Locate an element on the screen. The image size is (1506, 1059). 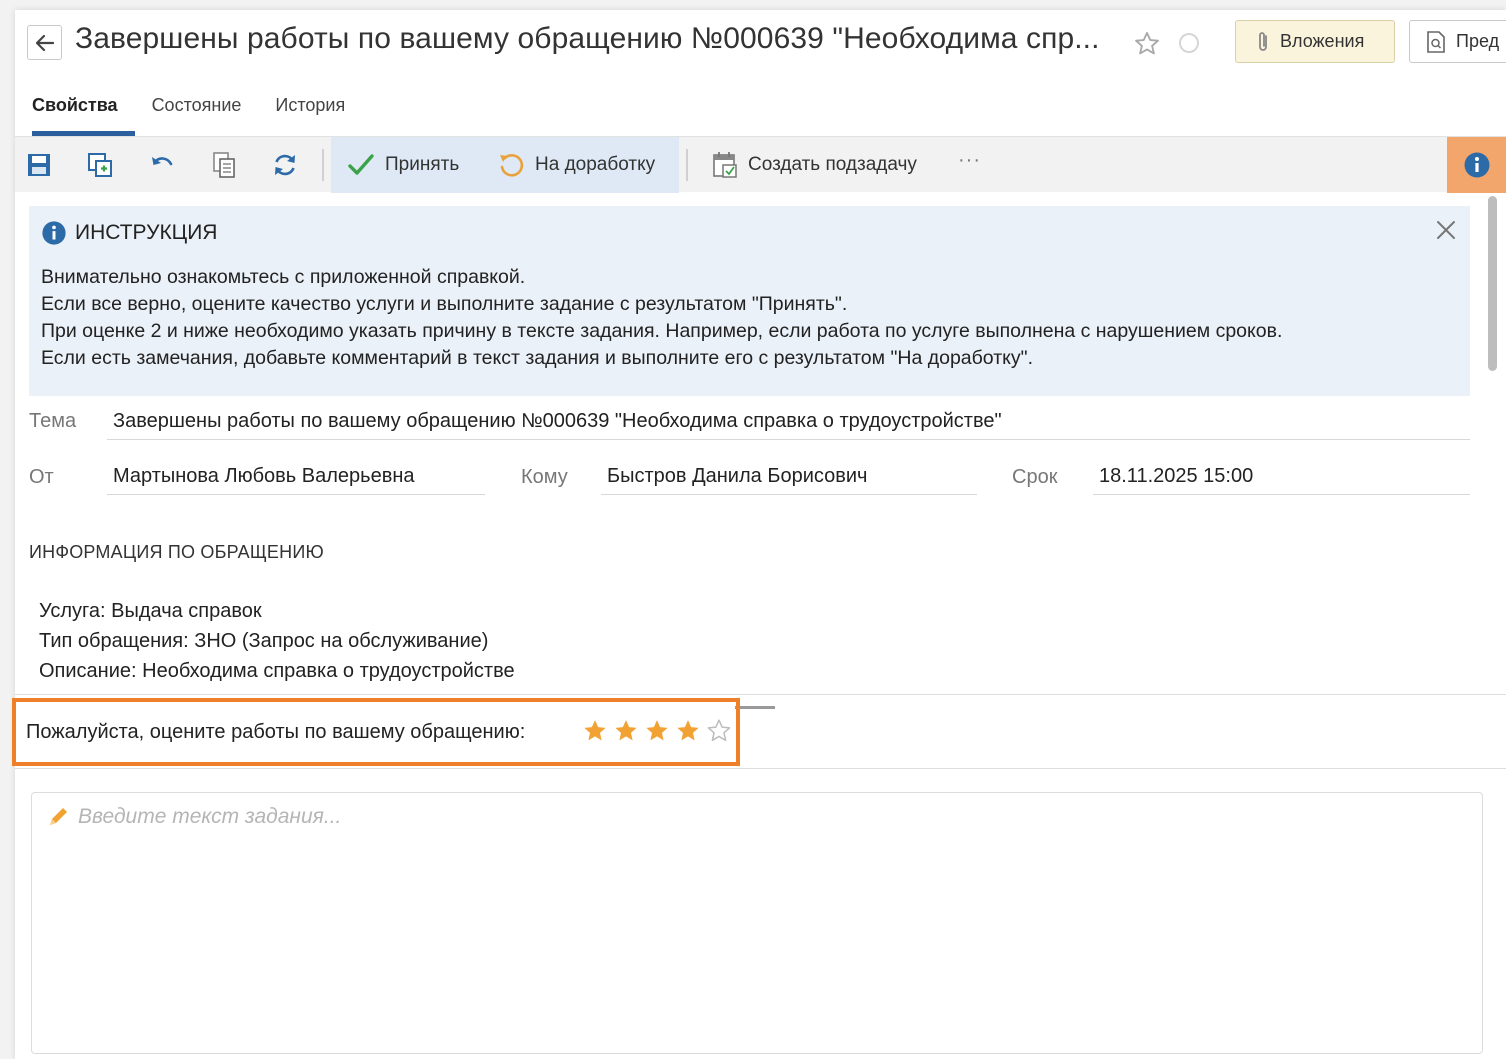
to-field: Быстров Данила Борисович is located at coordinates (789, 478).